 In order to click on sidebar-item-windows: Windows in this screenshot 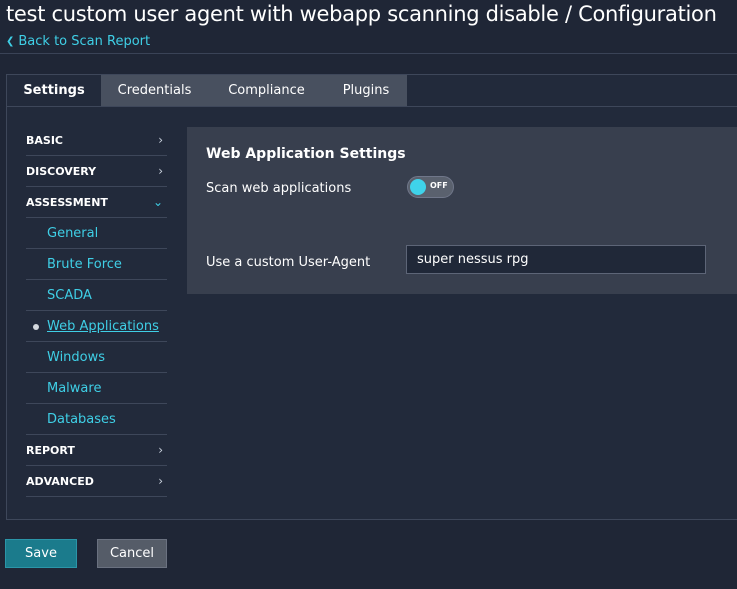, I will do `click(96, 357)`.